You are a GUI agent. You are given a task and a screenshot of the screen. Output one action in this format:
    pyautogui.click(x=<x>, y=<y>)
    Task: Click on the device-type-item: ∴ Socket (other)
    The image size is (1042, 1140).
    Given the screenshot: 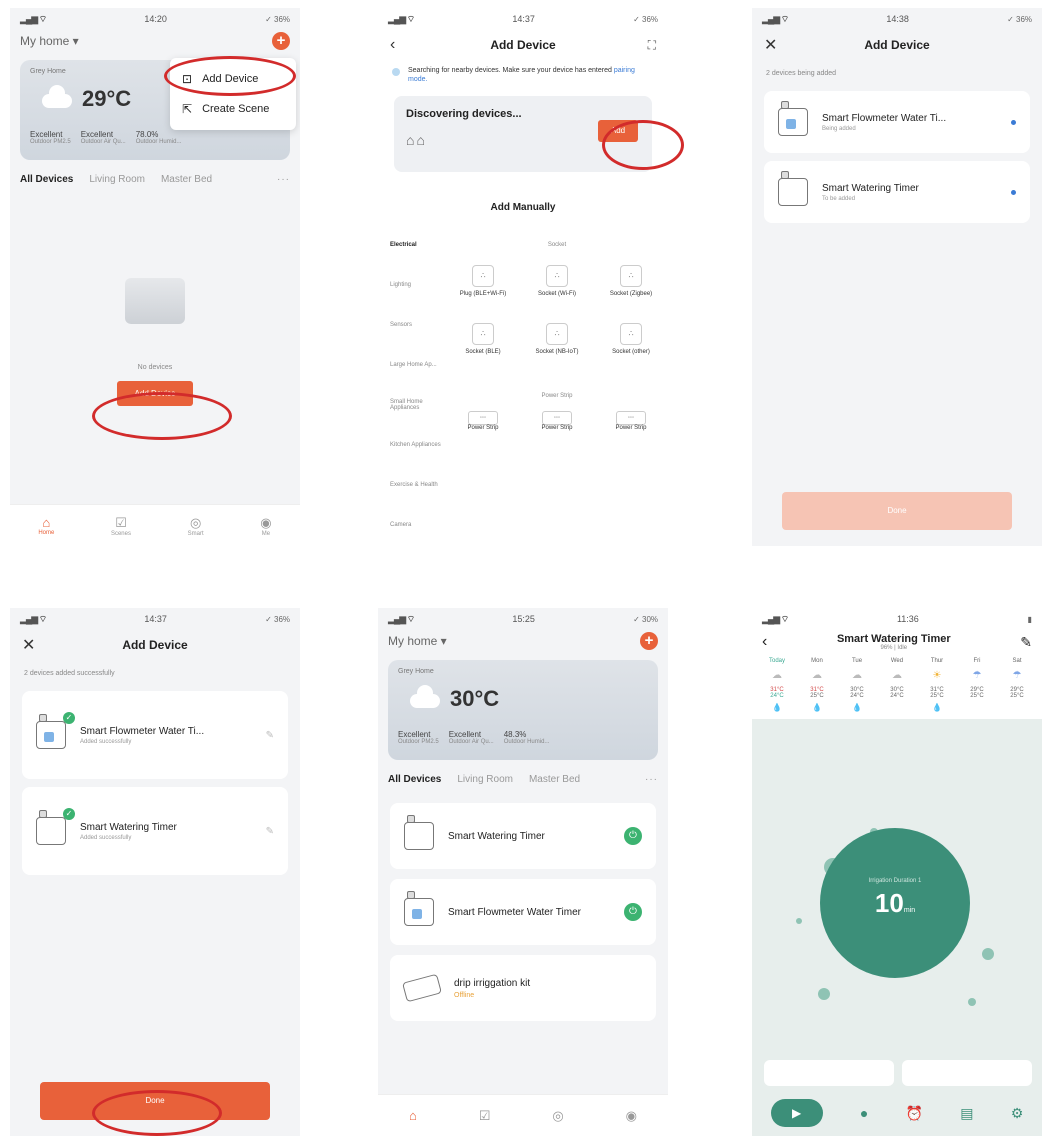 What is the action you would take?
    pyautogui.click(x=631, y=352)
    